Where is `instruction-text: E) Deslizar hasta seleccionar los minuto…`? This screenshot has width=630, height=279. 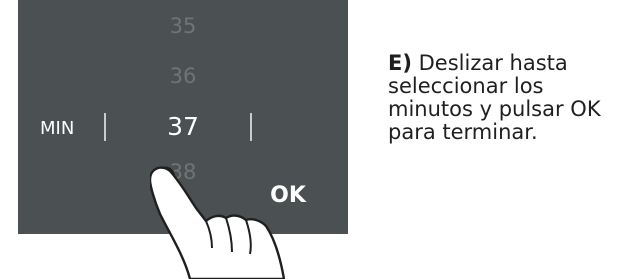
instruction-text: E) Deslizar hasta seleccionar los minuto… is located at coordinates (508, 98).